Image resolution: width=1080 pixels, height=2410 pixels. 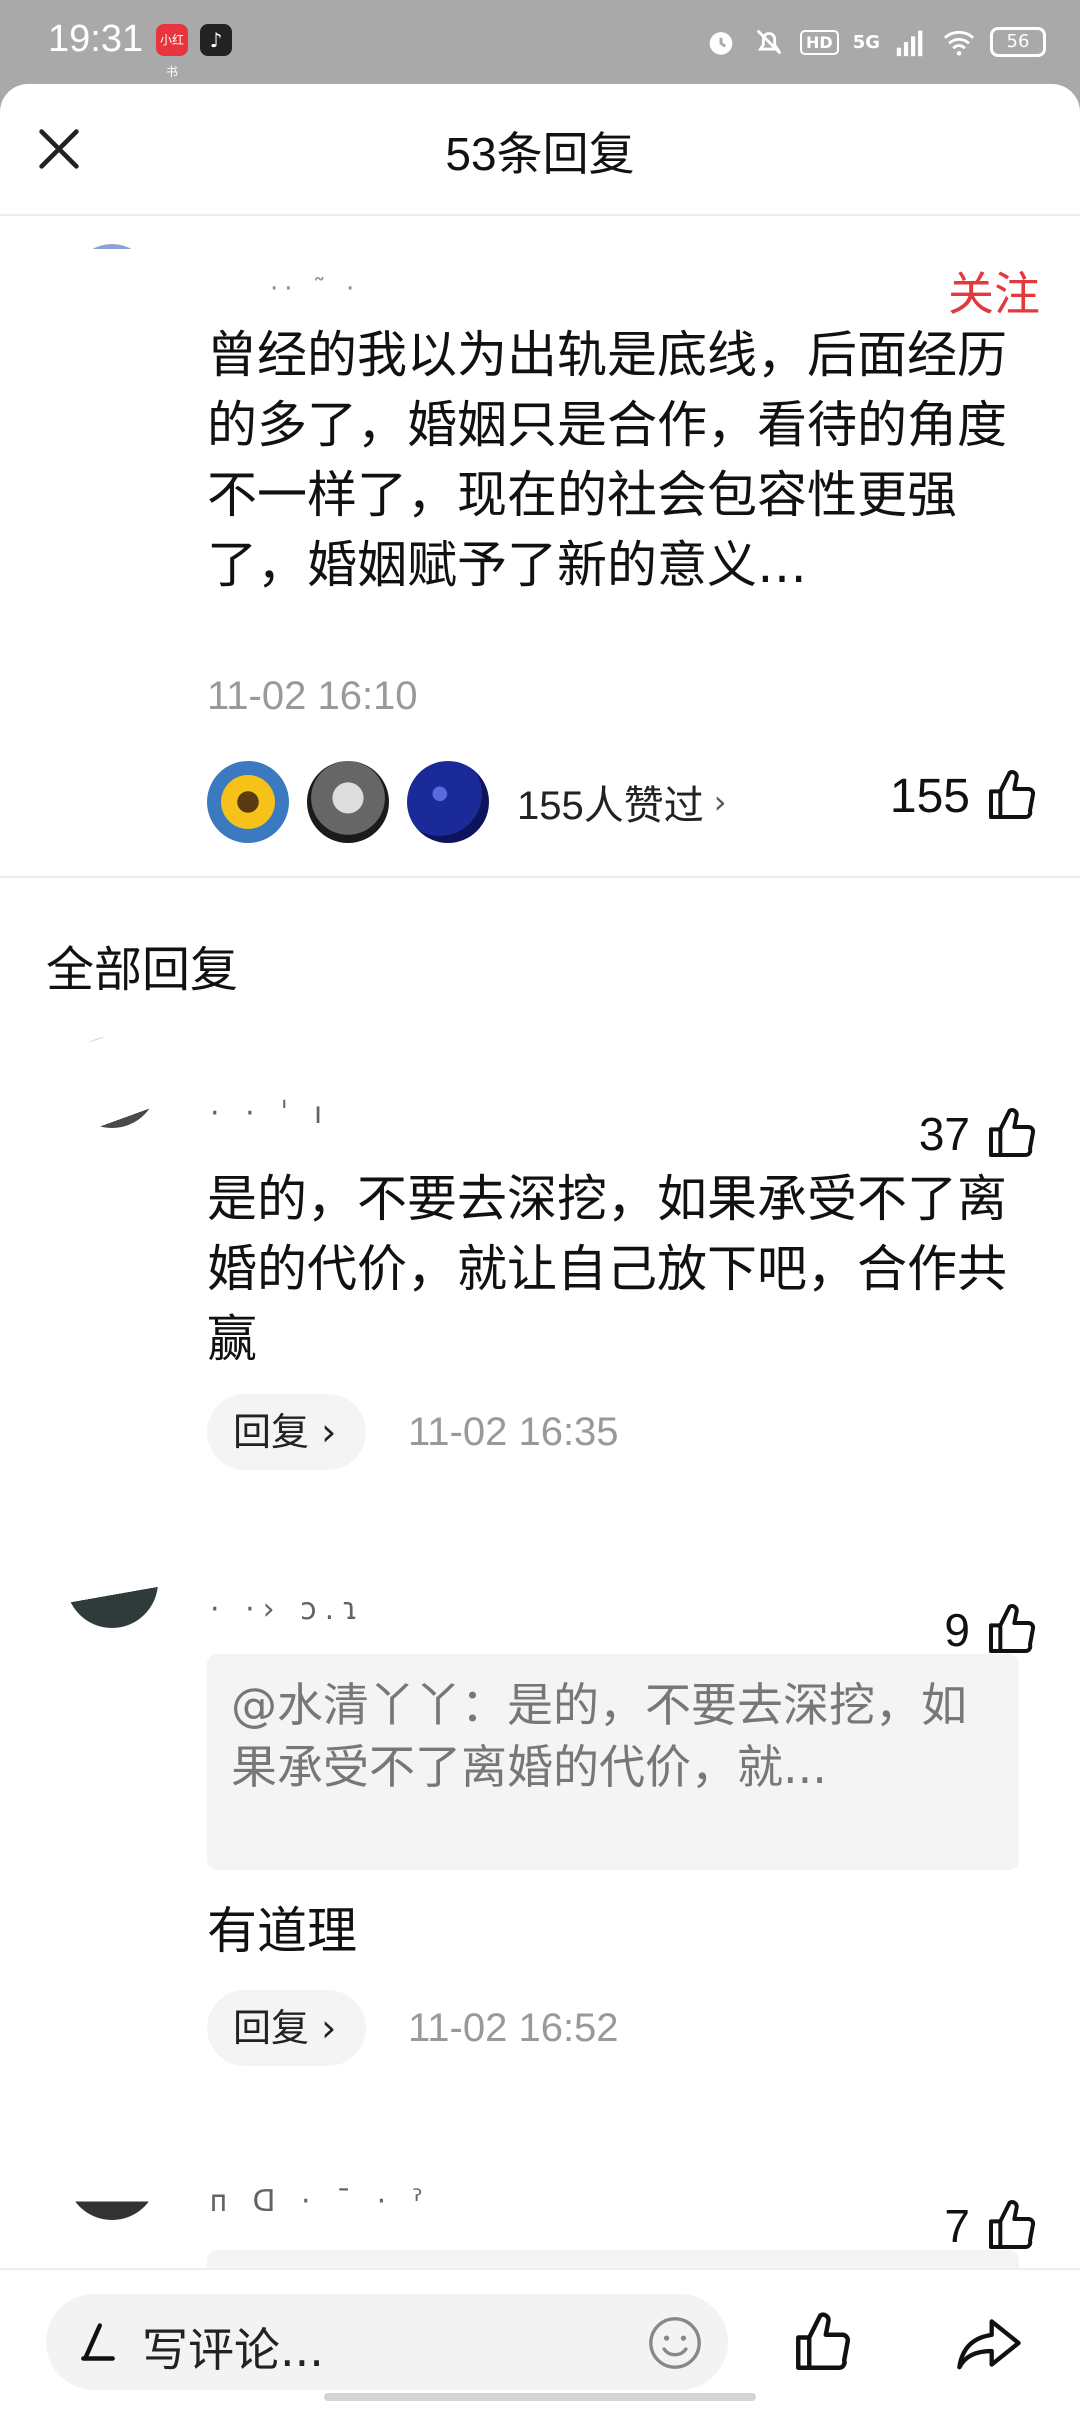 What do you see at coordinates (540, 154) in the screenshot?
I see `page-title: 53条回复` at bounding box center [540, 154].